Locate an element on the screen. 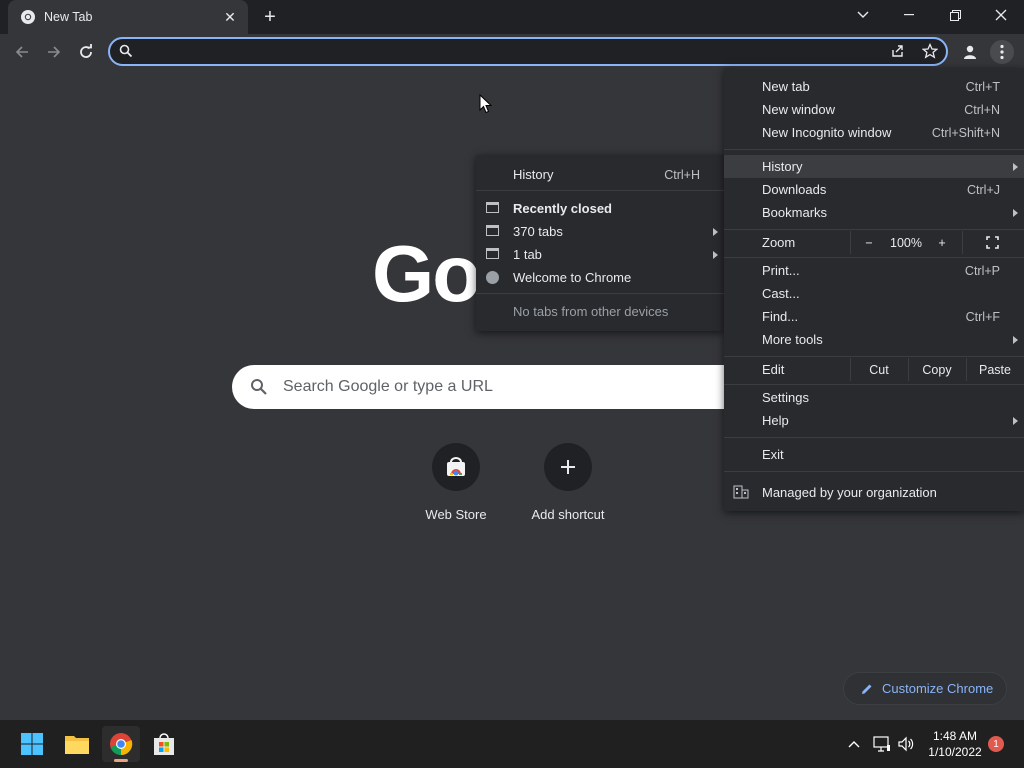 The height and width of the screenshot is (768, 1024). menu-item-bookmarks: Bookmarks is located at coordinates (874, 212).